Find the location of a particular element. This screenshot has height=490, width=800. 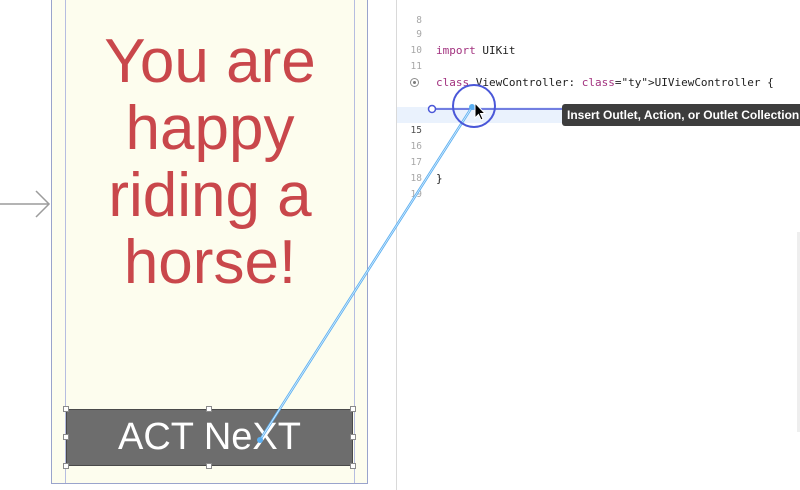

code-line: 10 is located at coordinates (598, 41).